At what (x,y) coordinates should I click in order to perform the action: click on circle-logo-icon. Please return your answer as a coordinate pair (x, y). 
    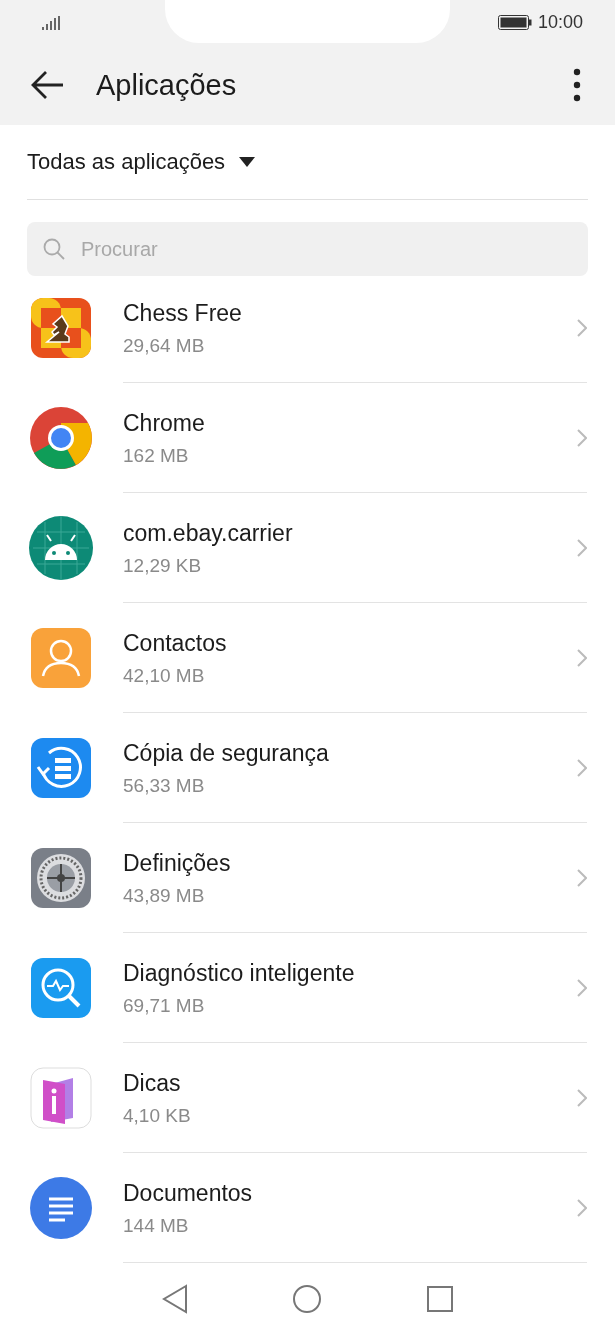
    Looking at the image, I should click on (61, 438).